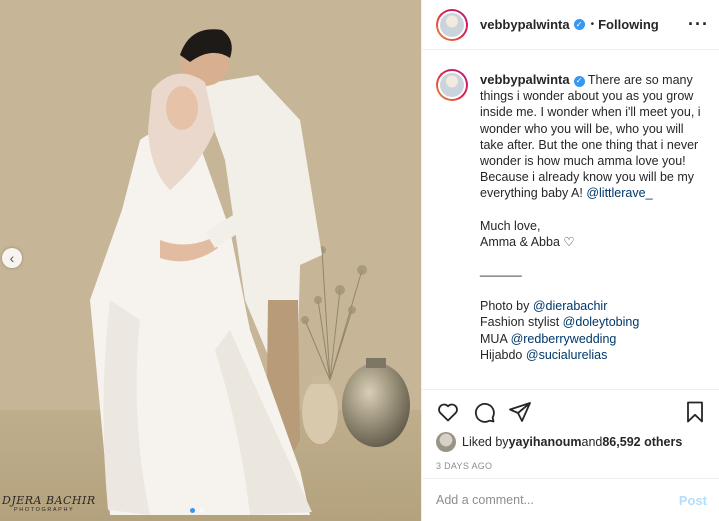 This screenshot has height=521, width=719. What do you see at coordinates (448, 412) in the screenshot?
I see `like-icon` at bounding box center [448, 412].